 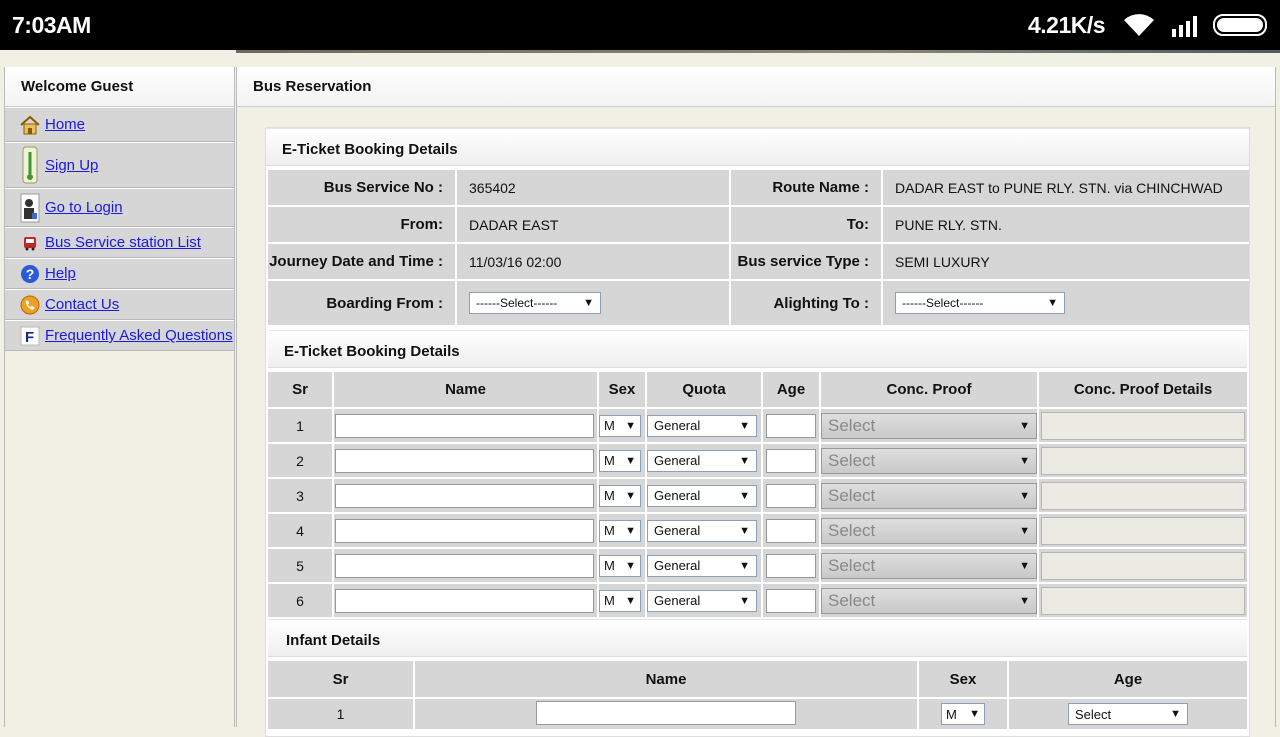 I want to click on sidebar-link-contact: Contact Us, so click(x=82, y=304).